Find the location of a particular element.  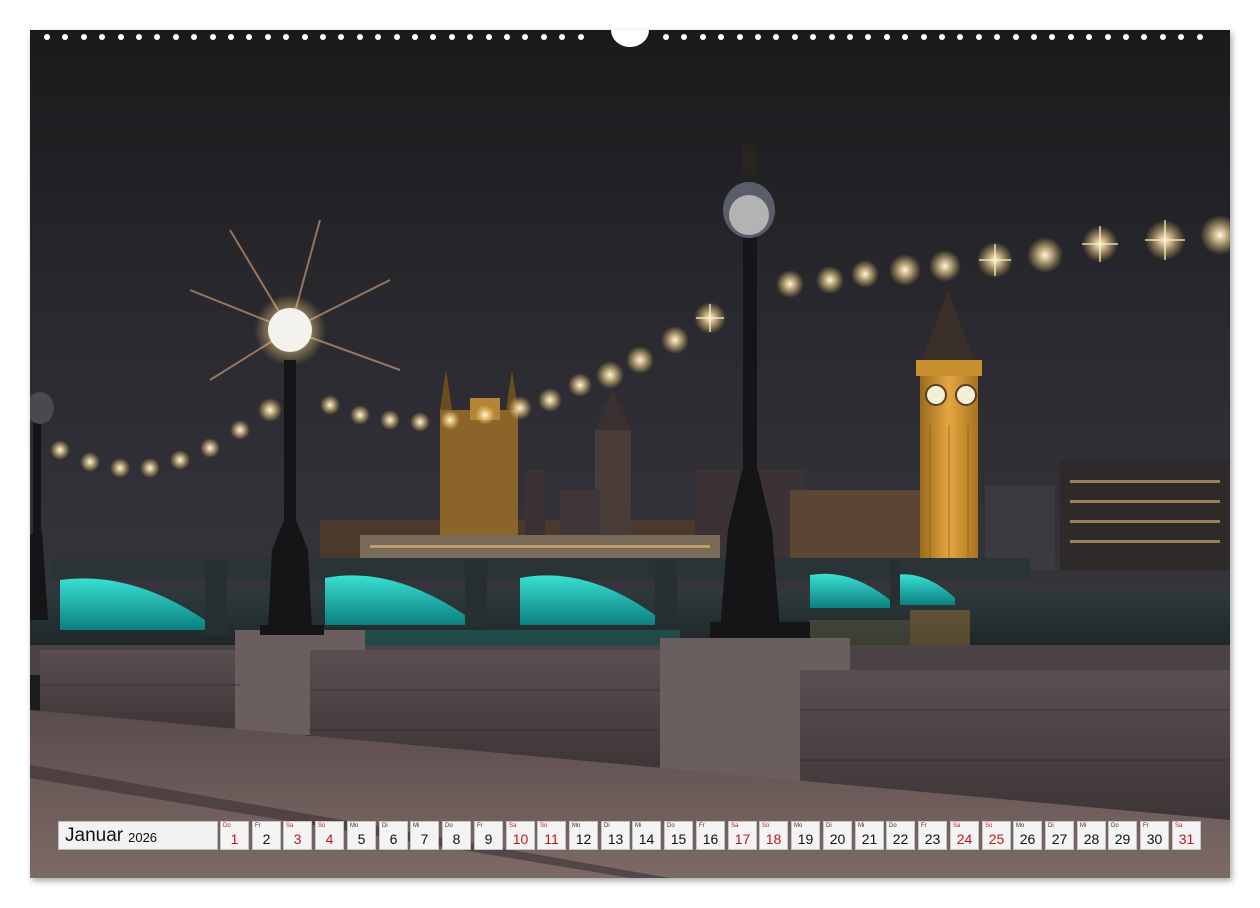

day-cell: Do 29 is located at coordinates (1122, 835).